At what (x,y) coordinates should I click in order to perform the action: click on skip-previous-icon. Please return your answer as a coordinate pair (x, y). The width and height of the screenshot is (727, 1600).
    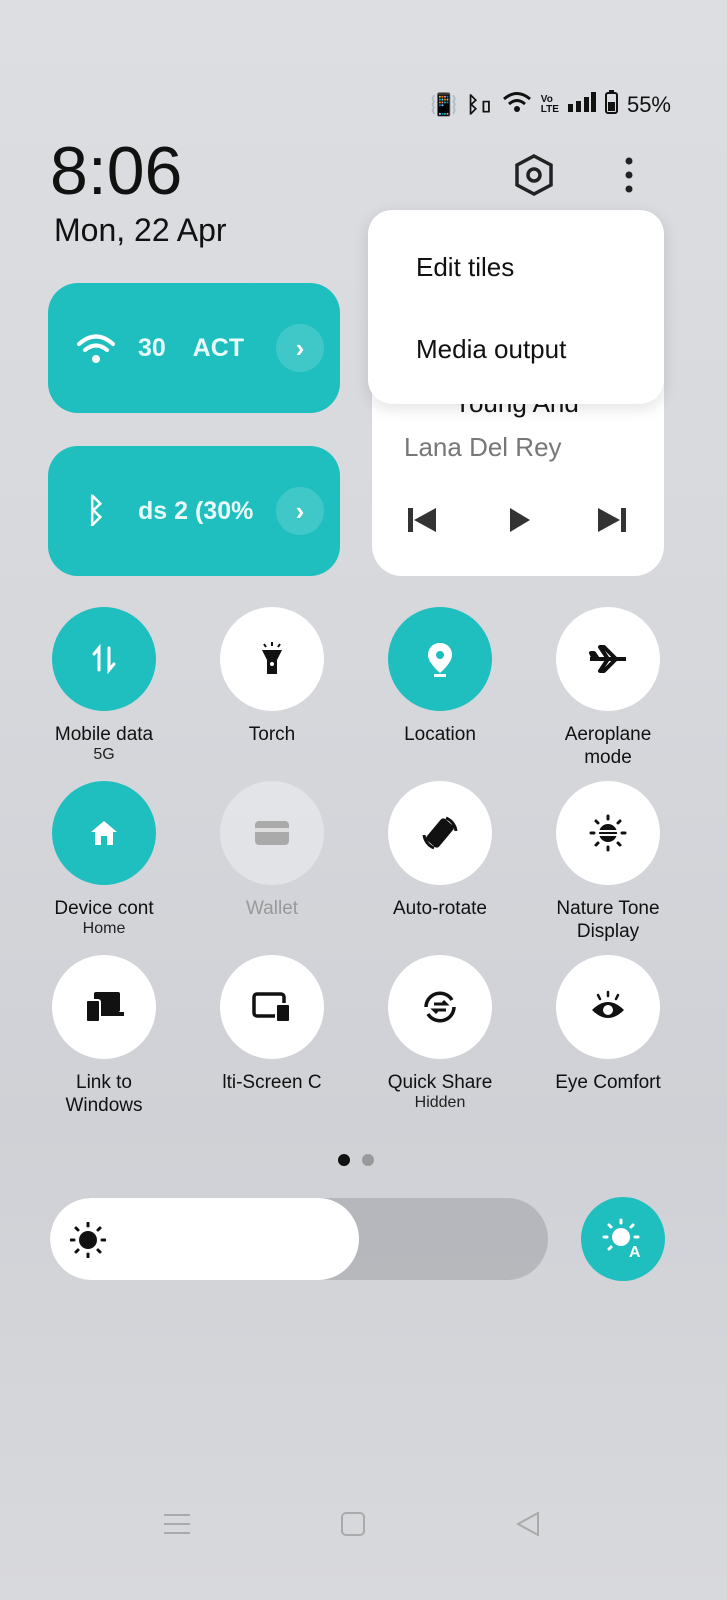
    Looking at the image, I should click on (422, 520).